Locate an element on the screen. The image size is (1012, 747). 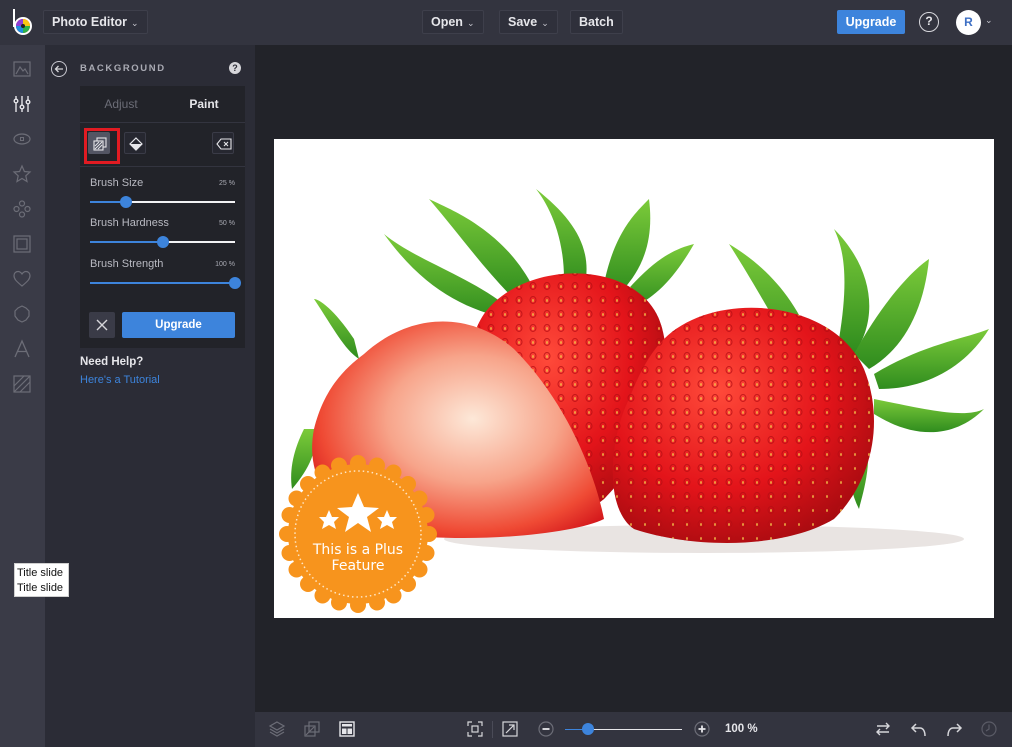
tab-adjust: Adjust is located at coordinates (121, 104).